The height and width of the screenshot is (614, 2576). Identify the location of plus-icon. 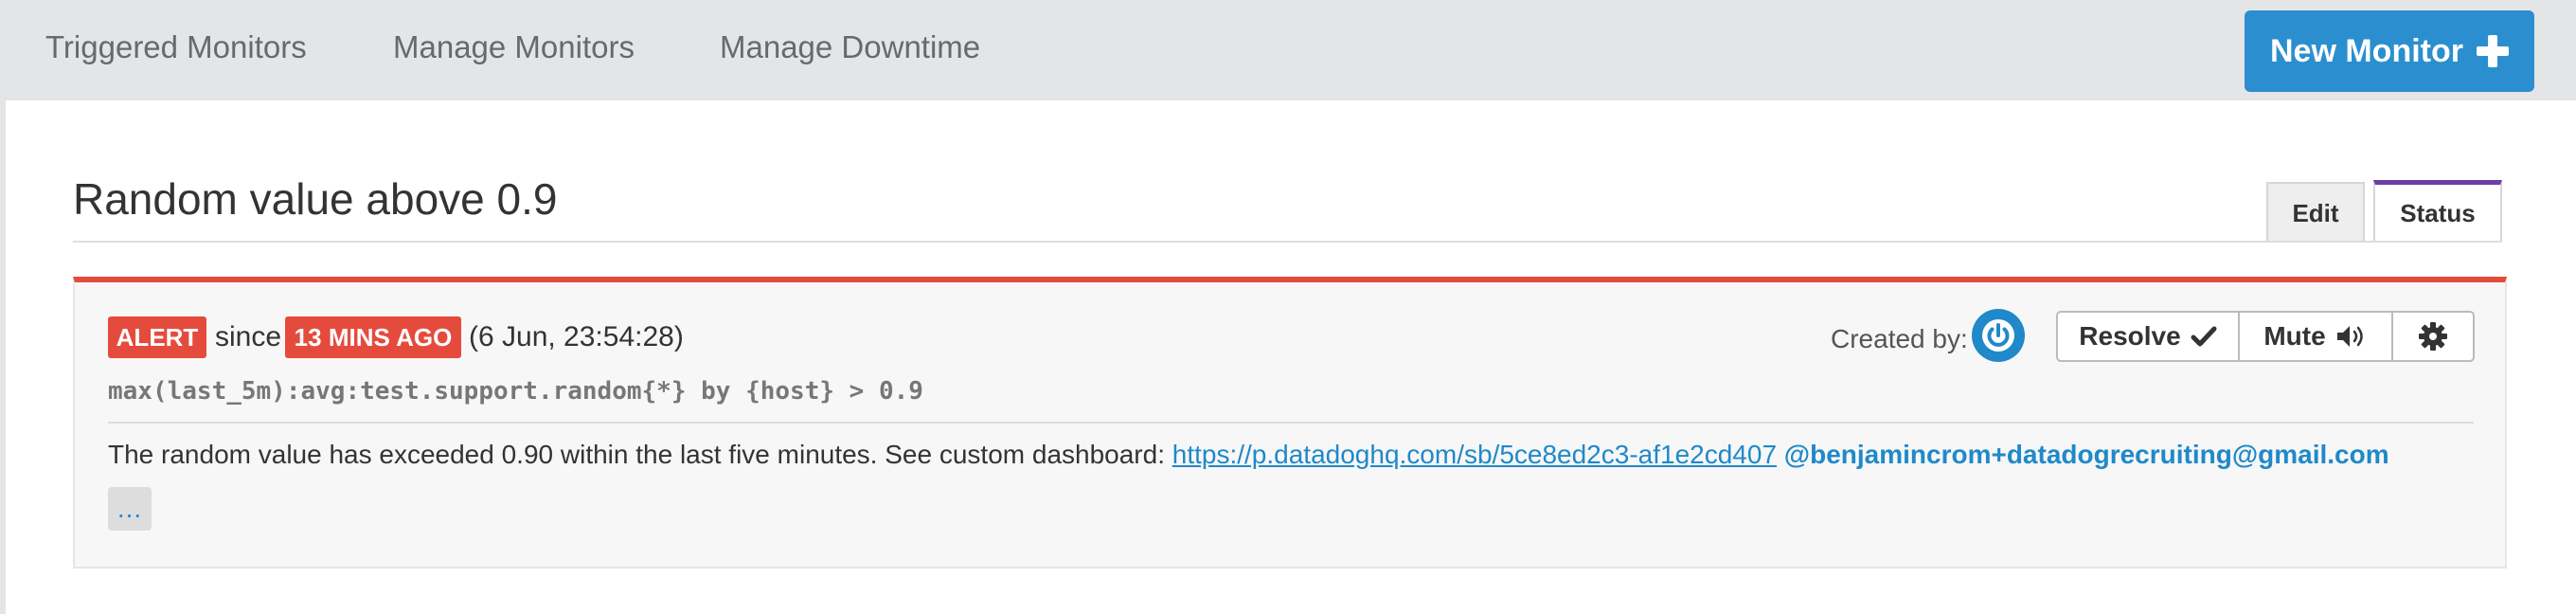
(2492, 51).